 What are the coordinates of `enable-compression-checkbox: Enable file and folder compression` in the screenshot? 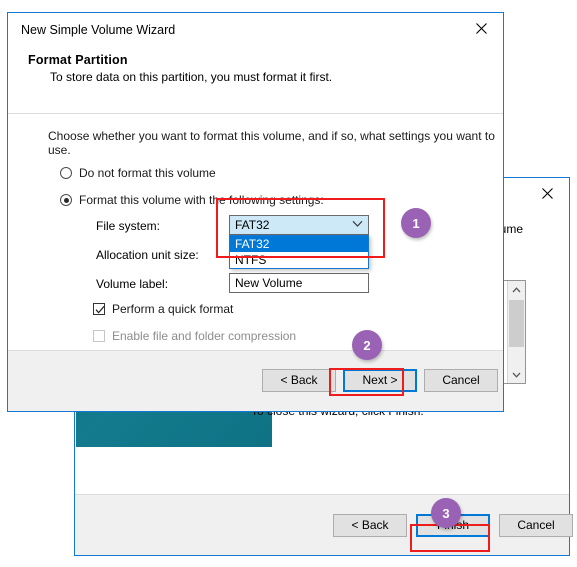 It's located at (194, 336).